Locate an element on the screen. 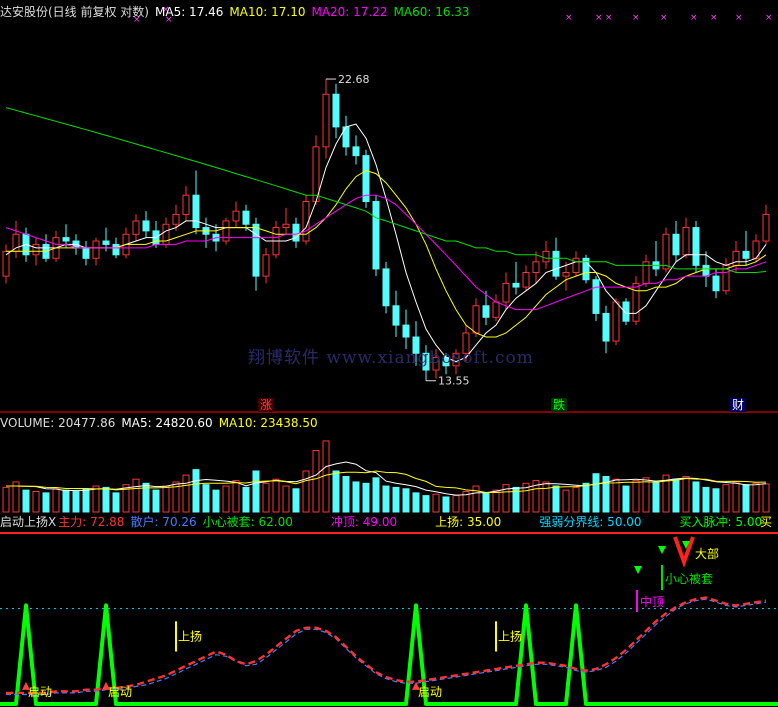  dabu-label: 大部 is located at coordinates (707, 553).